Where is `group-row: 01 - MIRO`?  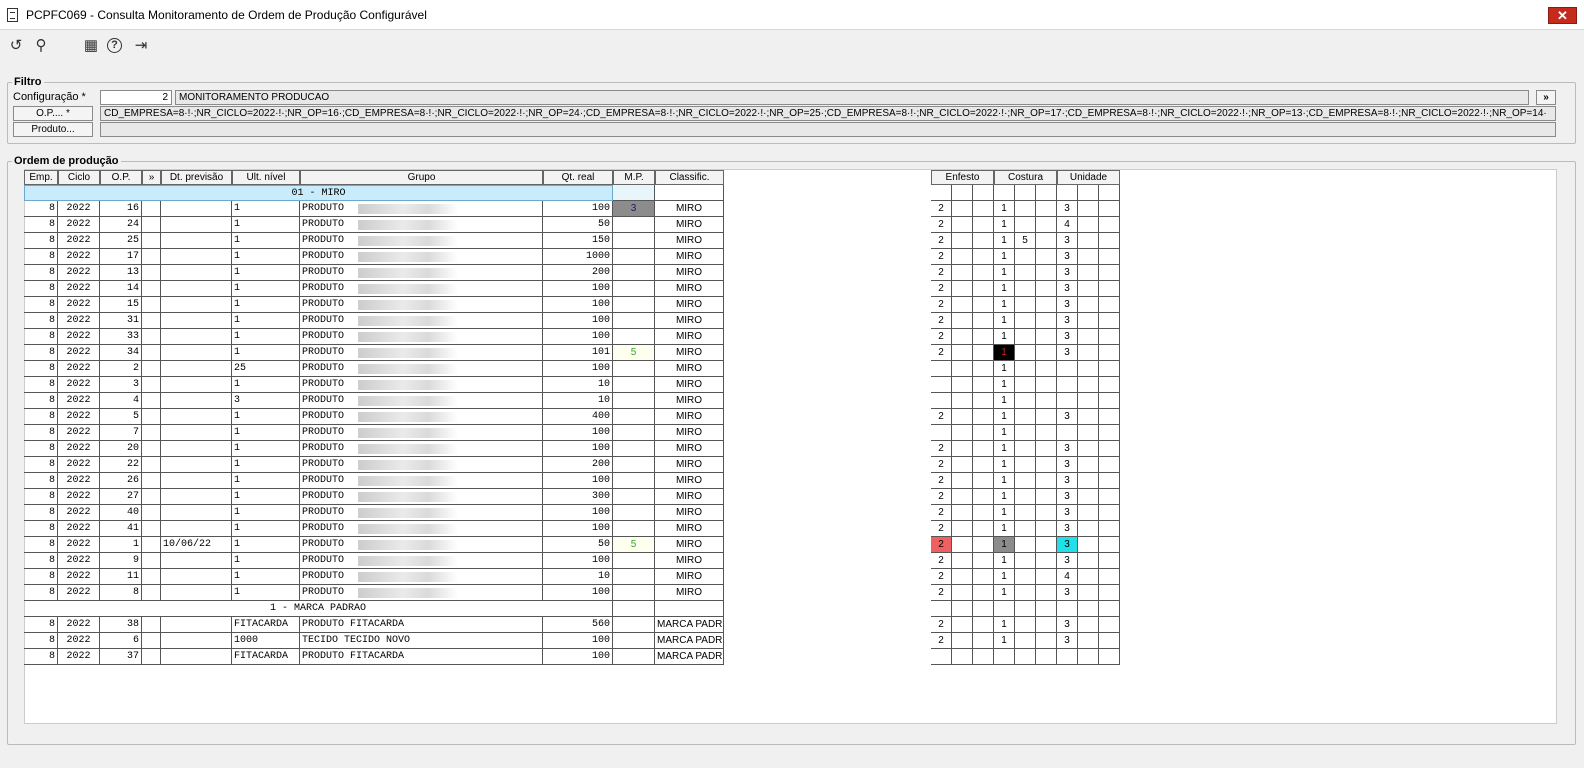
group-row: 01 - MIRO is located at coordinates (572, 193).